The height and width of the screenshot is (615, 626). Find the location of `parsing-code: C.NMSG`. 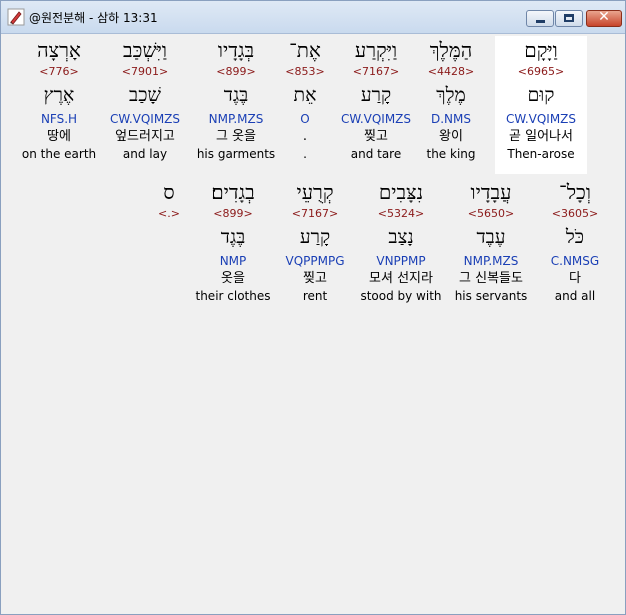

parsing-code: C.NMSG is located at coordinates (575, 261).